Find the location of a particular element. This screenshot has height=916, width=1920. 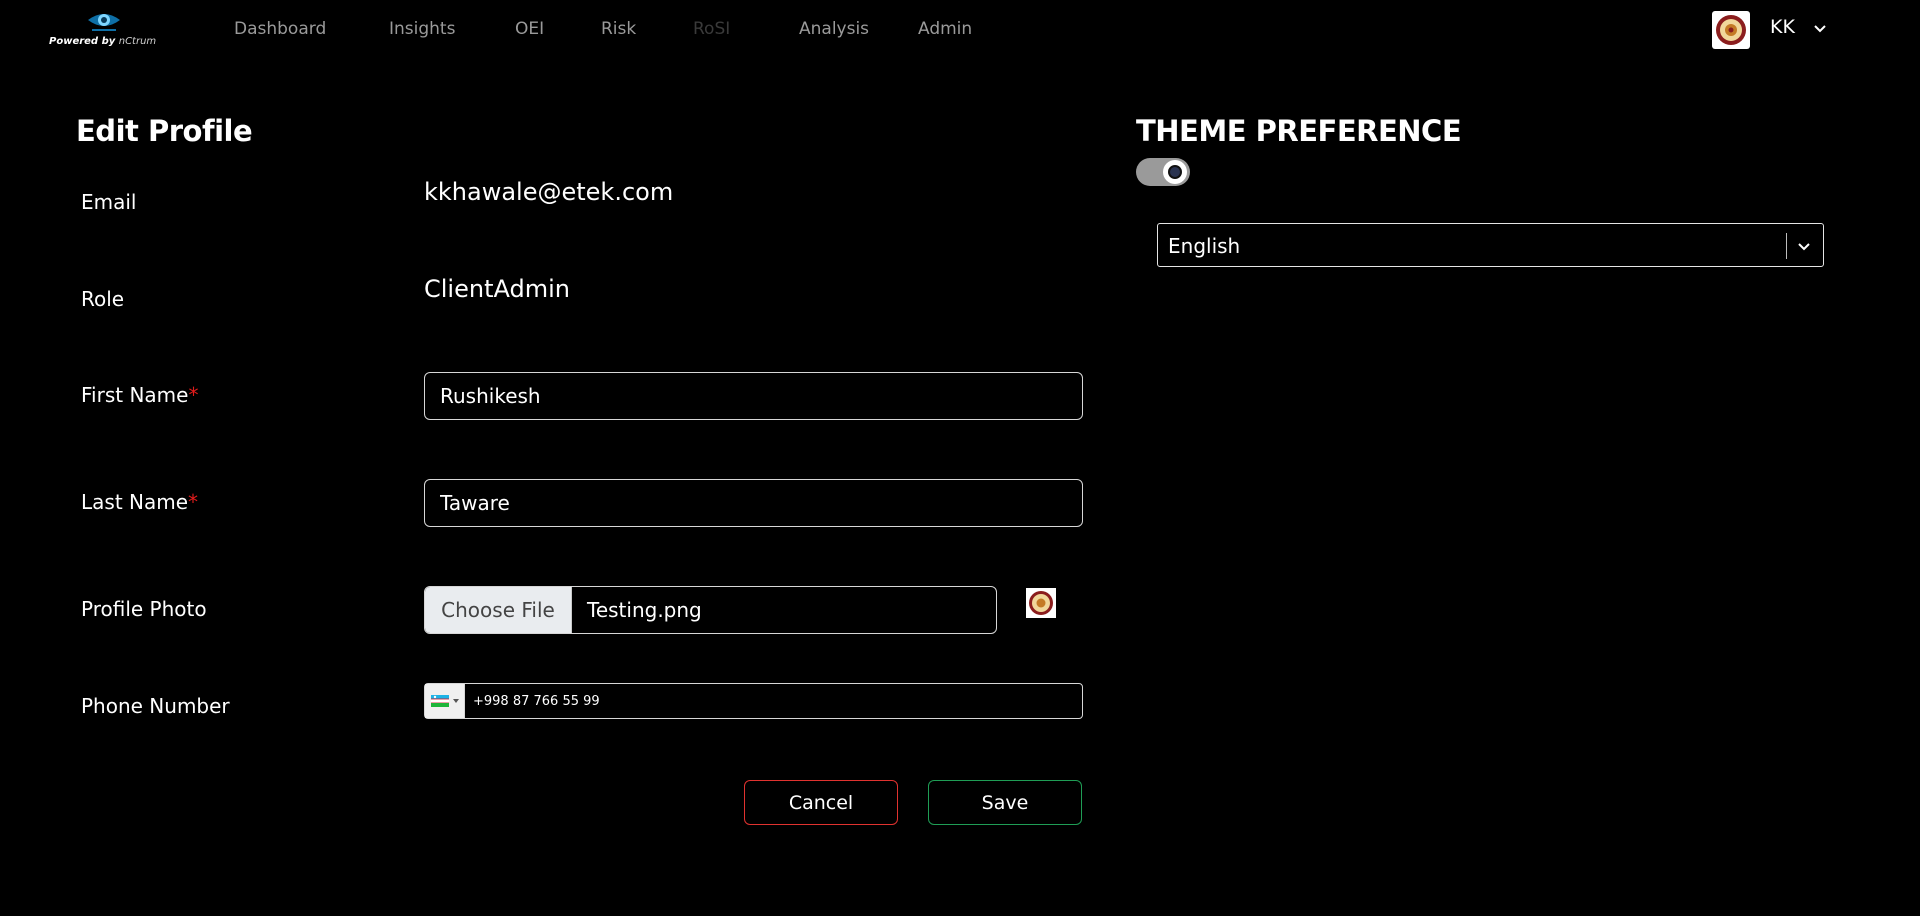

nav-analysis: Analysis is located at coordinates (834, 29).